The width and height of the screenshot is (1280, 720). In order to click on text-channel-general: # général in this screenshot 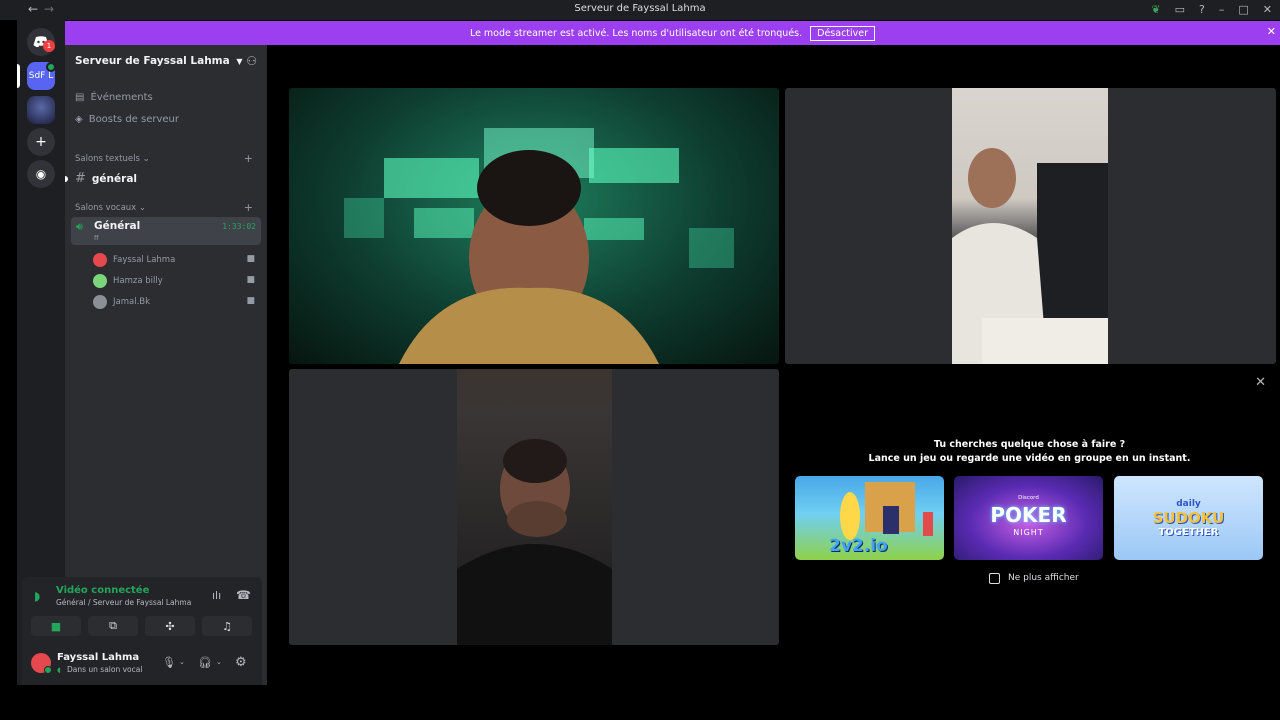, I will do `click(106, 178)`.